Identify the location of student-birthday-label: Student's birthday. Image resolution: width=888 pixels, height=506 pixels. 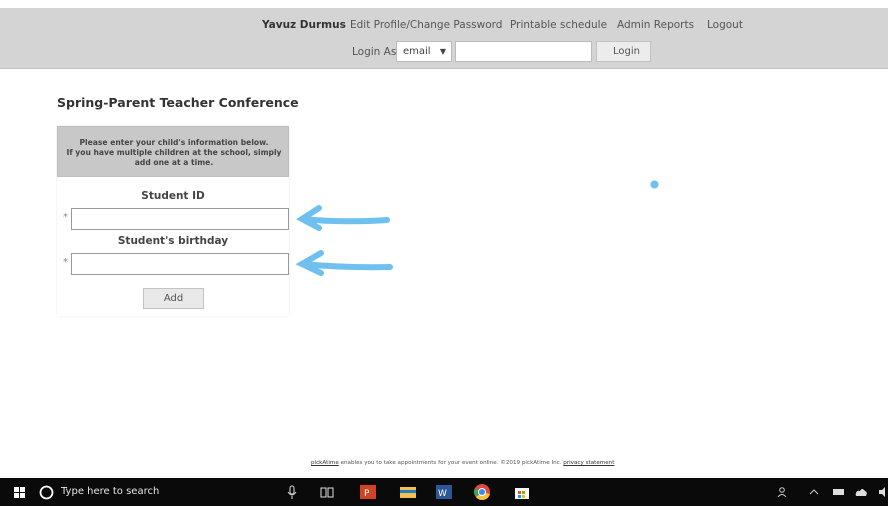
(173, 241).